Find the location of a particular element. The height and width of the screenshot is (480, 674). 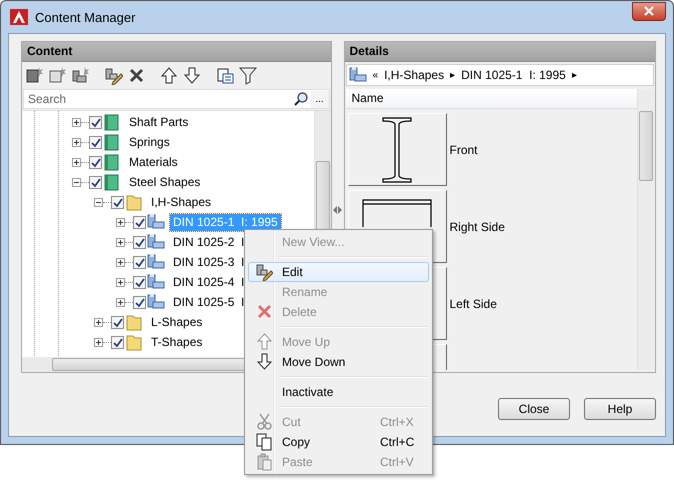

panel-header: Details is located at coordinates (500, 52).